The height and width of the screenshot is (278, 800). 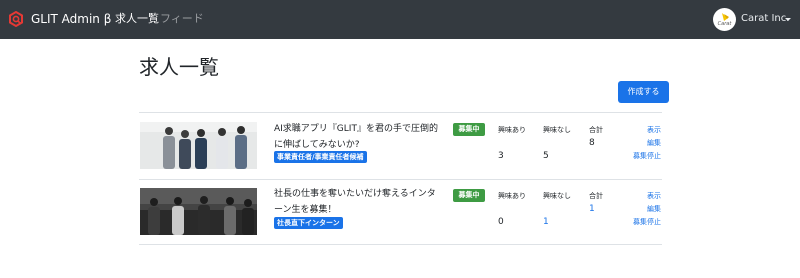 I want to click on total-count: 8, so click(x=592, y=143).